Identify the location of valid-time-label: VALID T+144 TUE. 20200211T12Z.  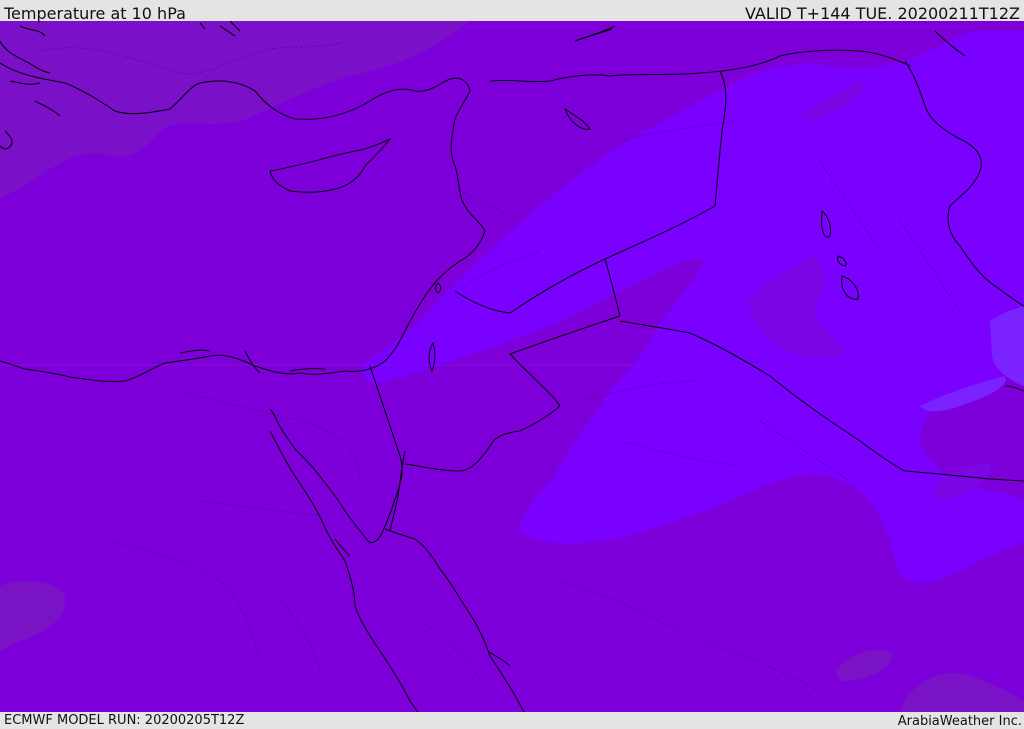
(882, 13).